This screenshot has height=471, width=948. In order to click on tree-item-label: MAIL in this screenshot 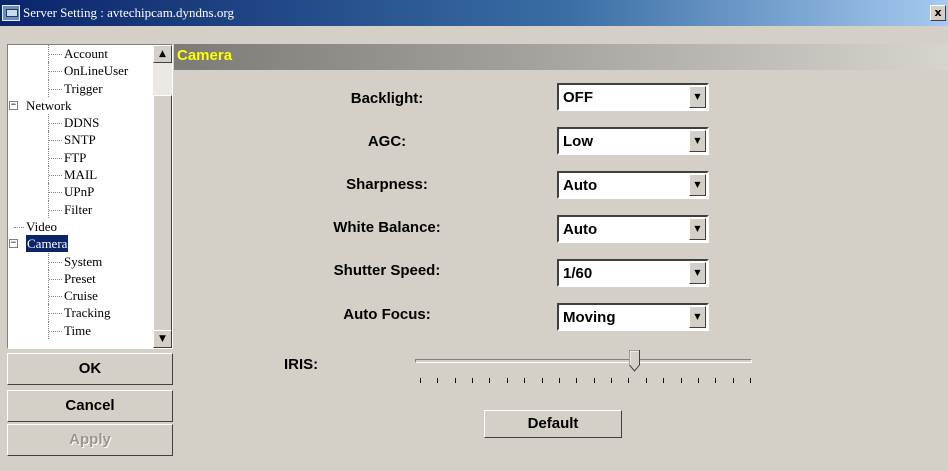, I will do `click(81, 175)`.